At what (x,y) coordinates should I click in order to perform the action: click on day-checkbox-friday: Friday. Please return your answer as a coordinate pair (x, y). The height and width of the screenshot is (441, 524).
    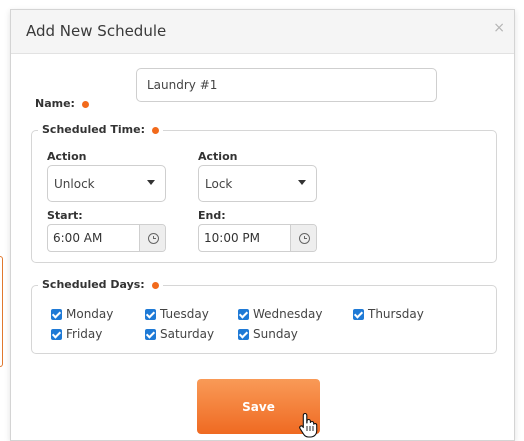
    Looking at the image, I should click on (76, 334).